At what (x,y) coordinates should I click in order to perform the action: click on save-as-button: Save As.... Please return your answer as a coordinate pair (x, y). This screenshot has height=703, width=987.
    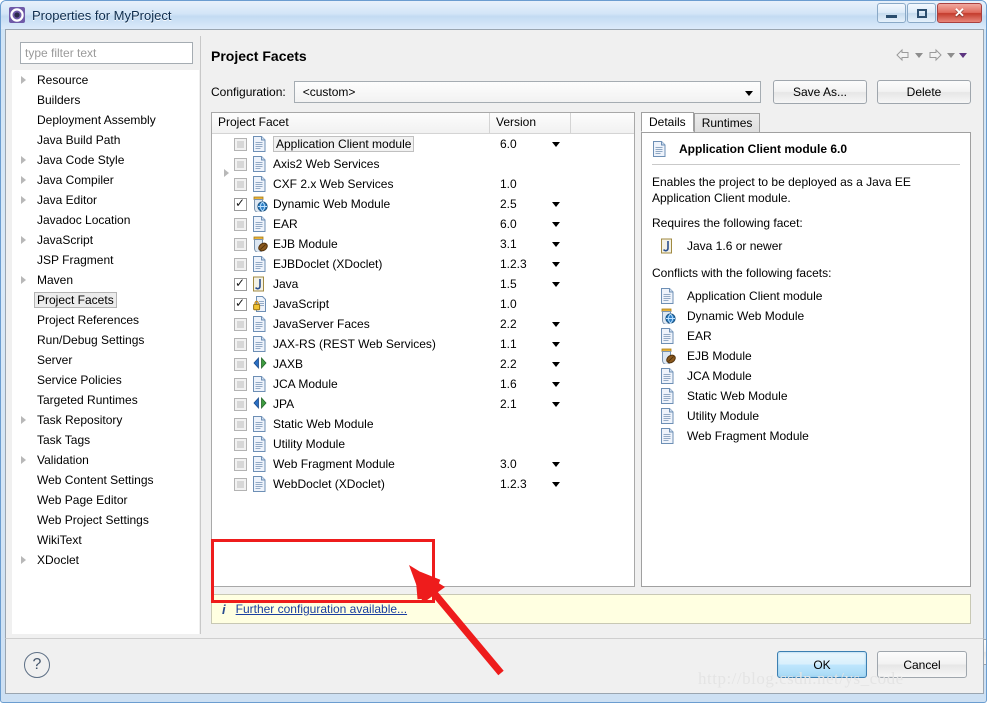
    Looking at the image, I should click on (820, 92).